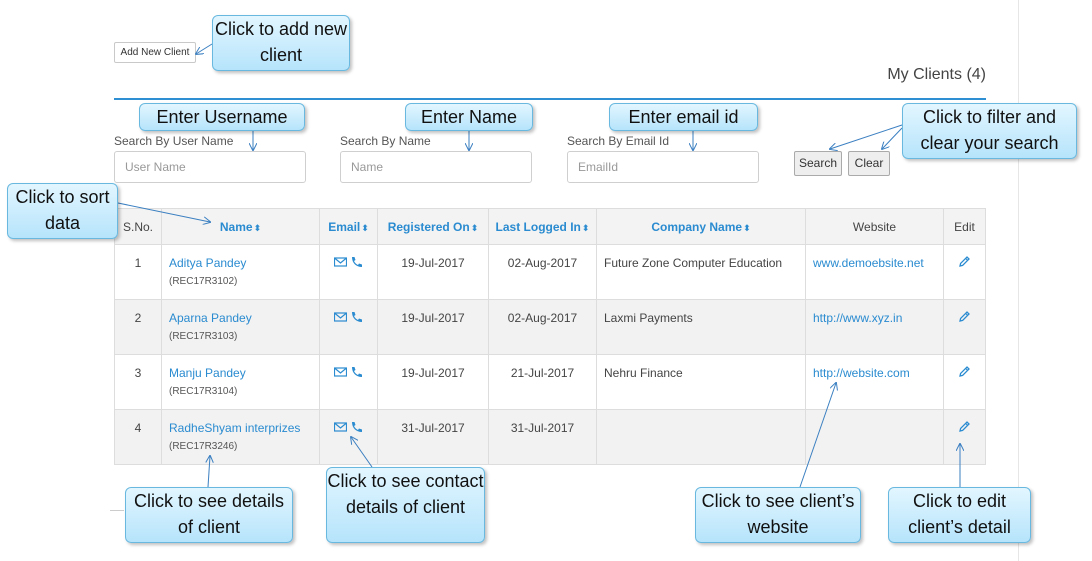 This screenshot has width=1092, height=561. I want to click on client-name-link: Aditya Pandey, so click(244, 263).